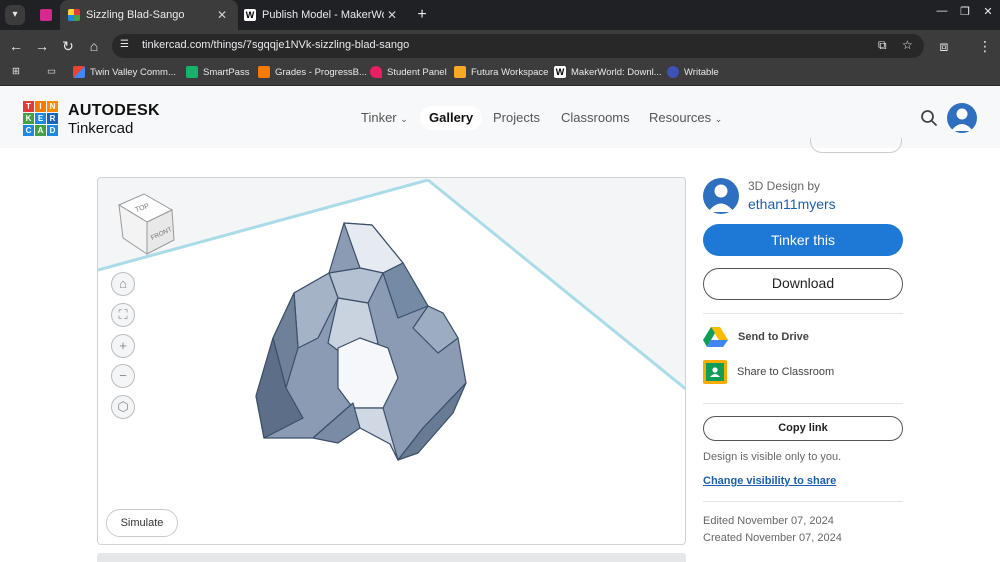  Describe the element at coordinates (803, 428) in the screenshot. I see `copy-link-button: Copy link` at that location.